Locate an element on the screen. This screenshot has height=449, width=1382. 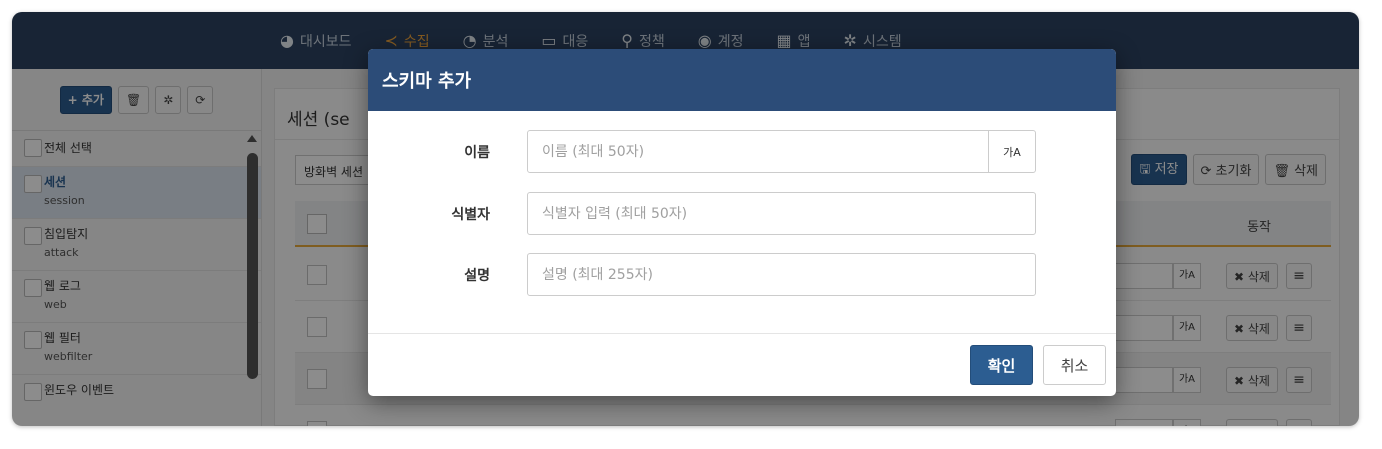
identifier-row: 식별자 is located at coordinates (742, 214).